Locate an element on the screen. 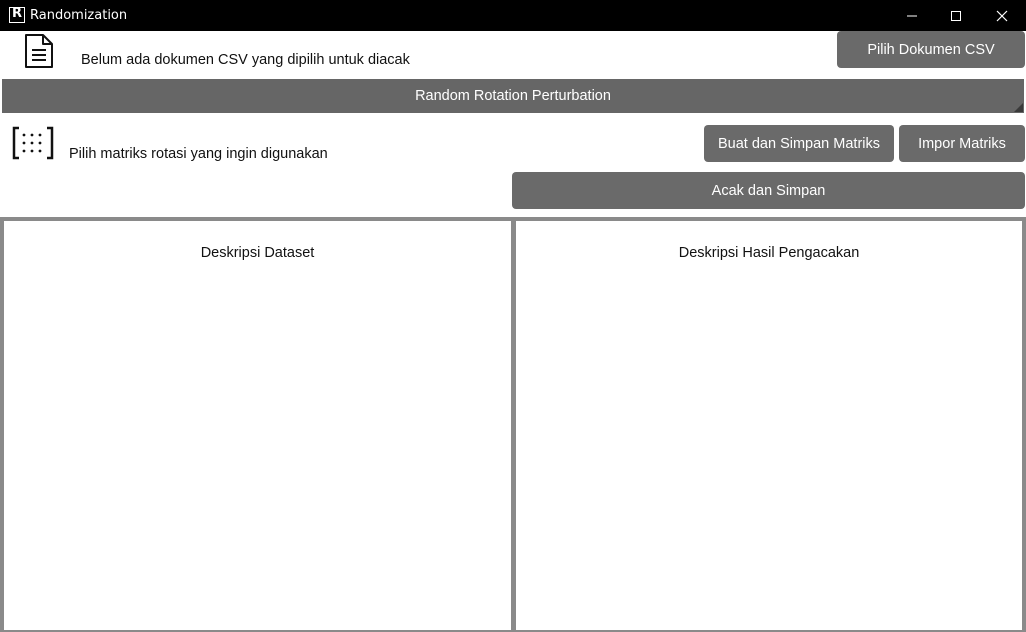 The image size is (1026, 632). close-icon is located at coordinates (1002, 15).